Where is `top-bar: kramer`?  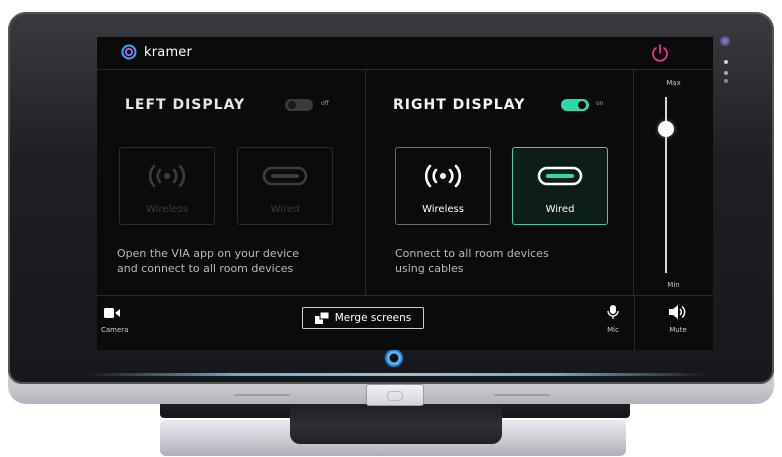
top-bar: kramer is located at coordinates (405, 53).